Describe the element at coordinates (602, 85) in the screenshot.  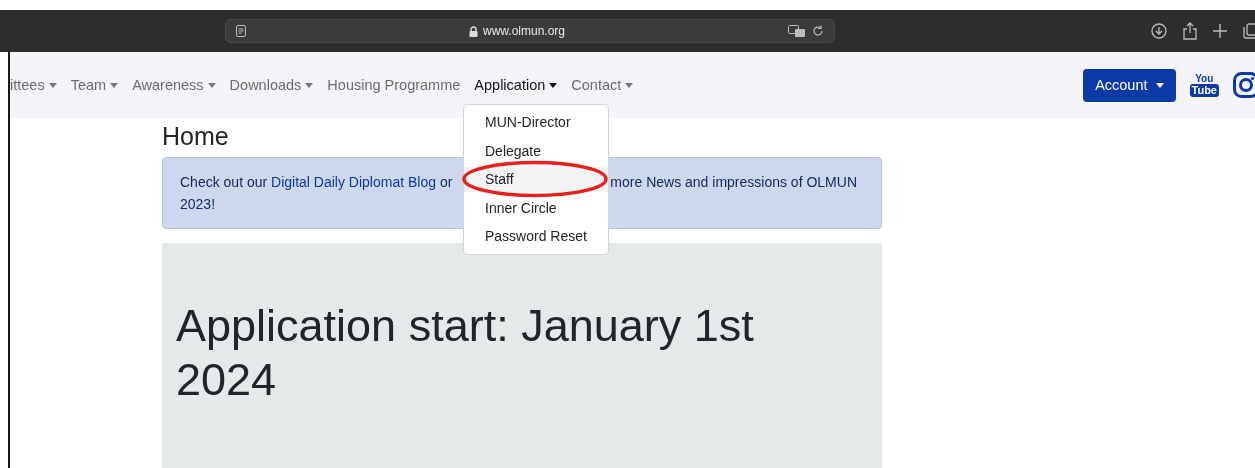
I see `nav-link: Contact` at that location.